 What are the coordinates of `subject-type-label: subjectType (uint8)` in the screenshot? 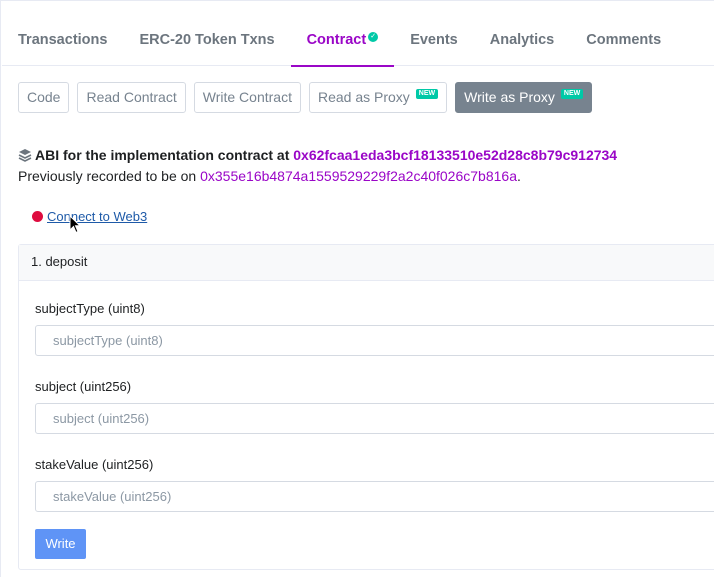 It's located at (90, 308).